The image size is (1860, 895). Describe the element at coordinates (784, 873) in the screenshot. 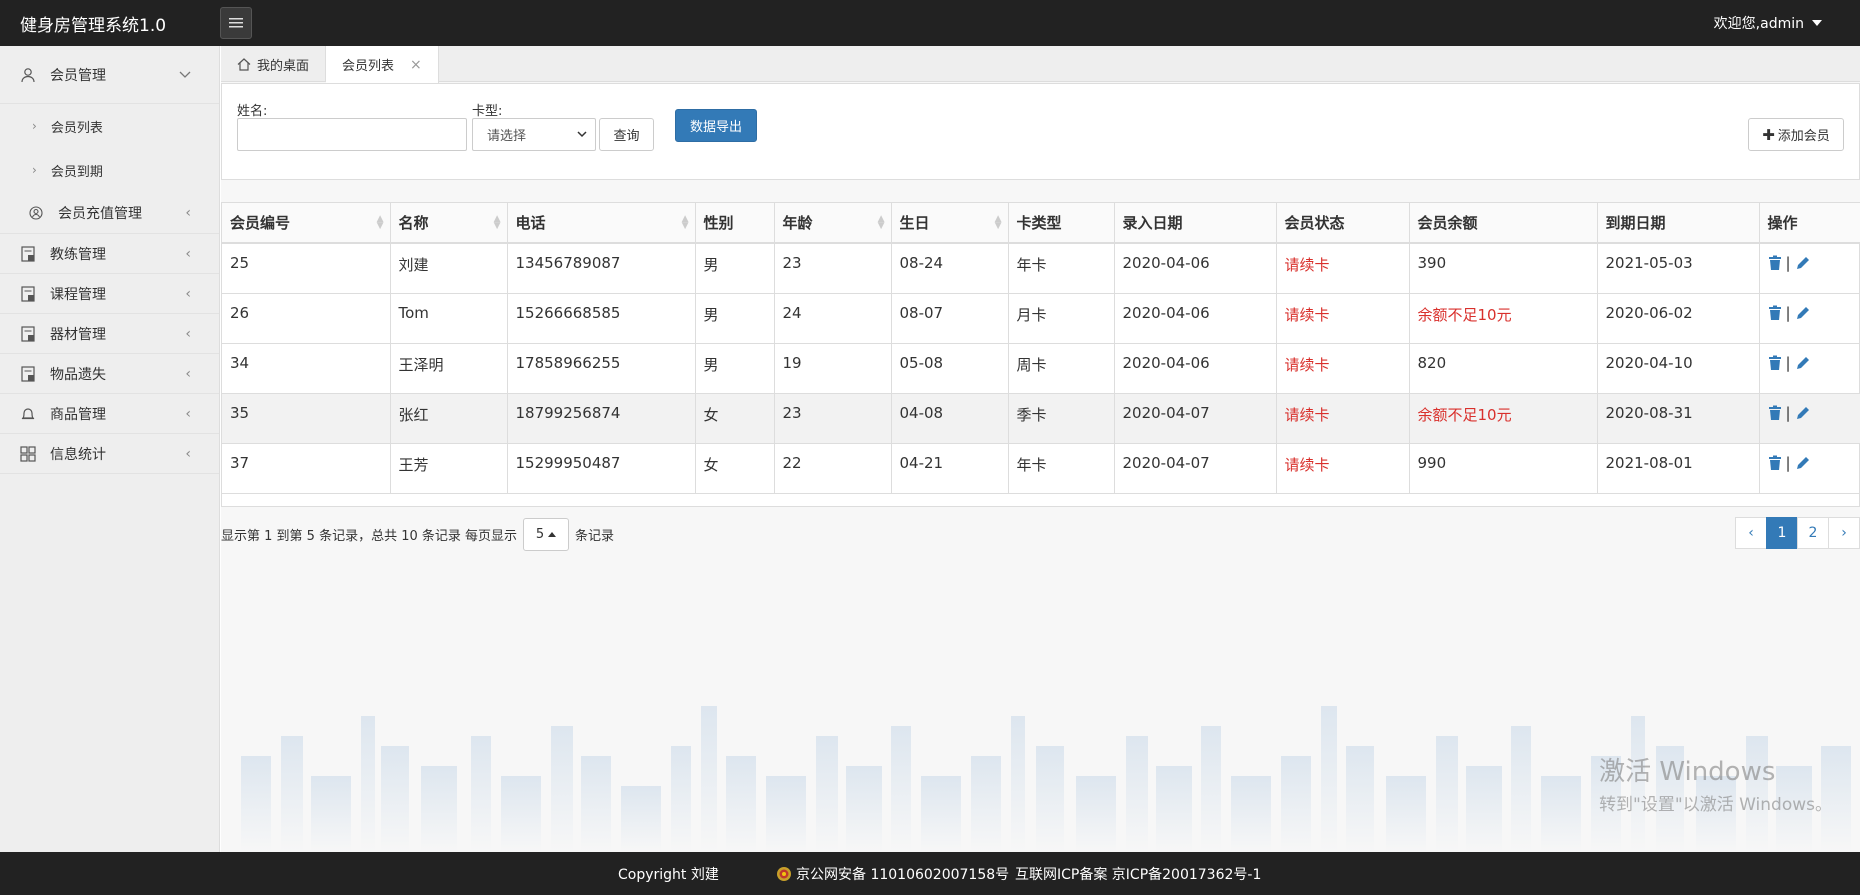

I see `police-badge-icon` at that location.